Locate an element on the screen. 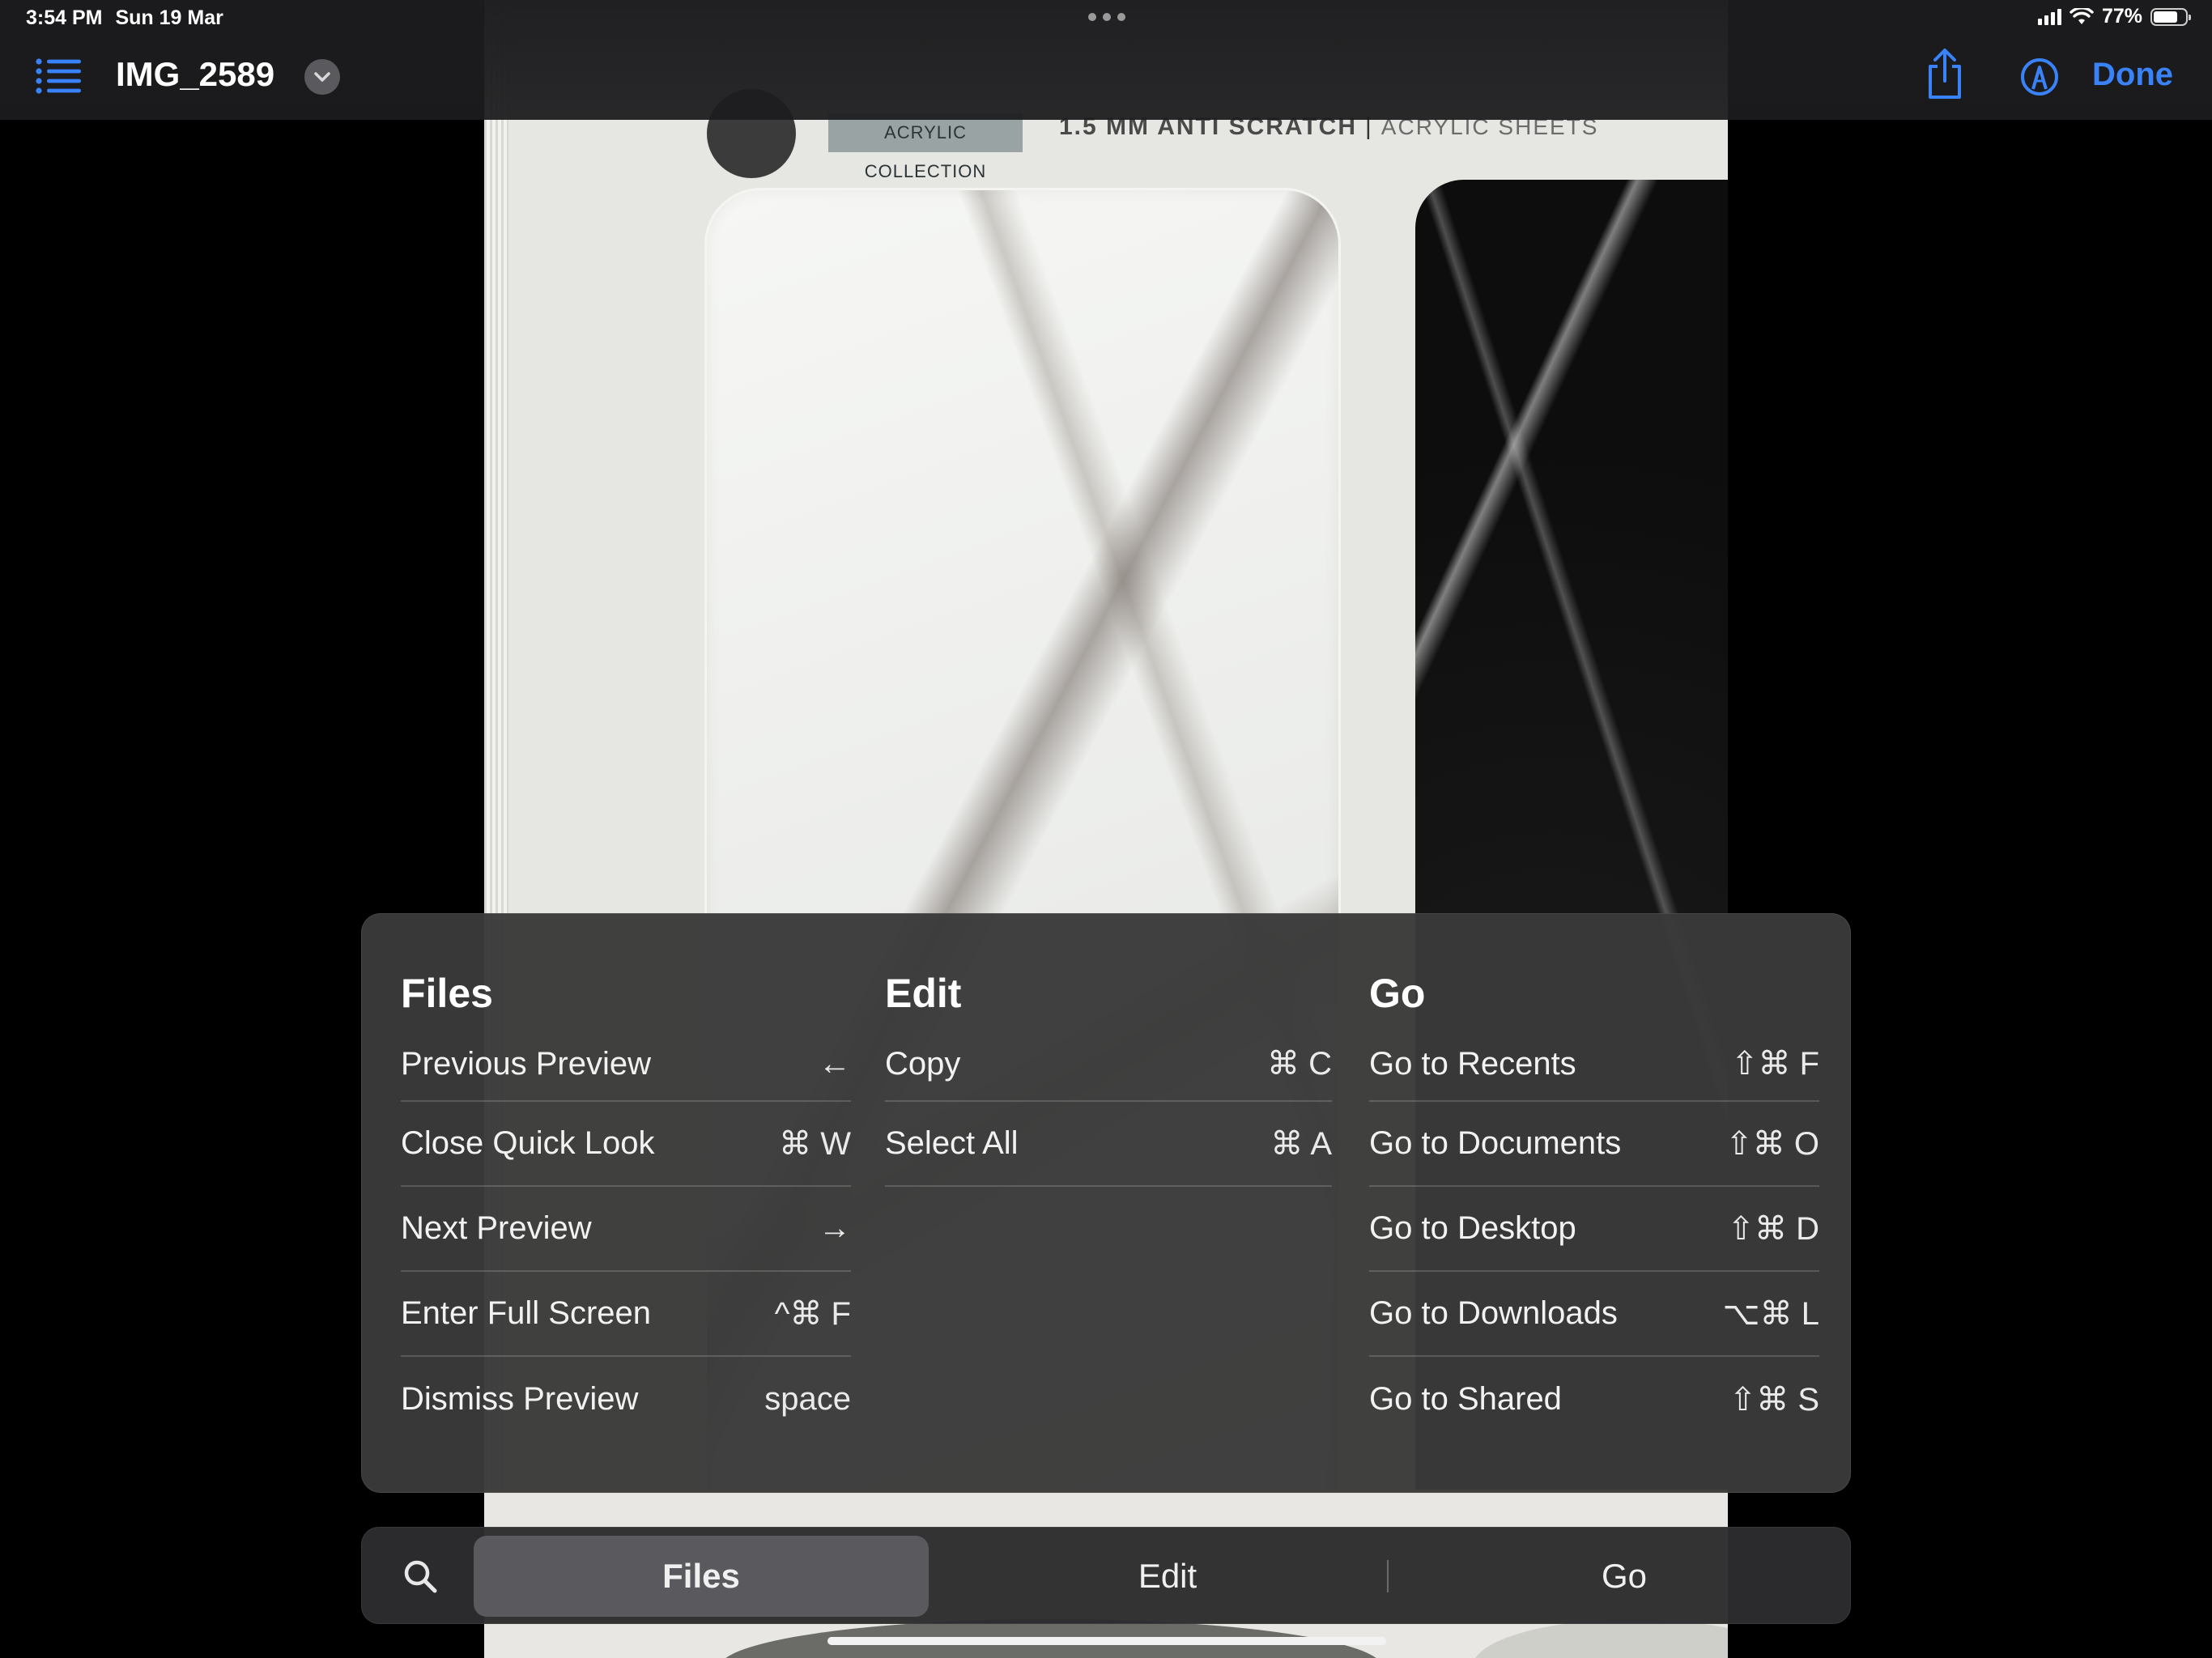 The width and height of the screenshot is (2212, 1658). shortcut-keys: ⌘ W is located at coordinates (815, 1143).